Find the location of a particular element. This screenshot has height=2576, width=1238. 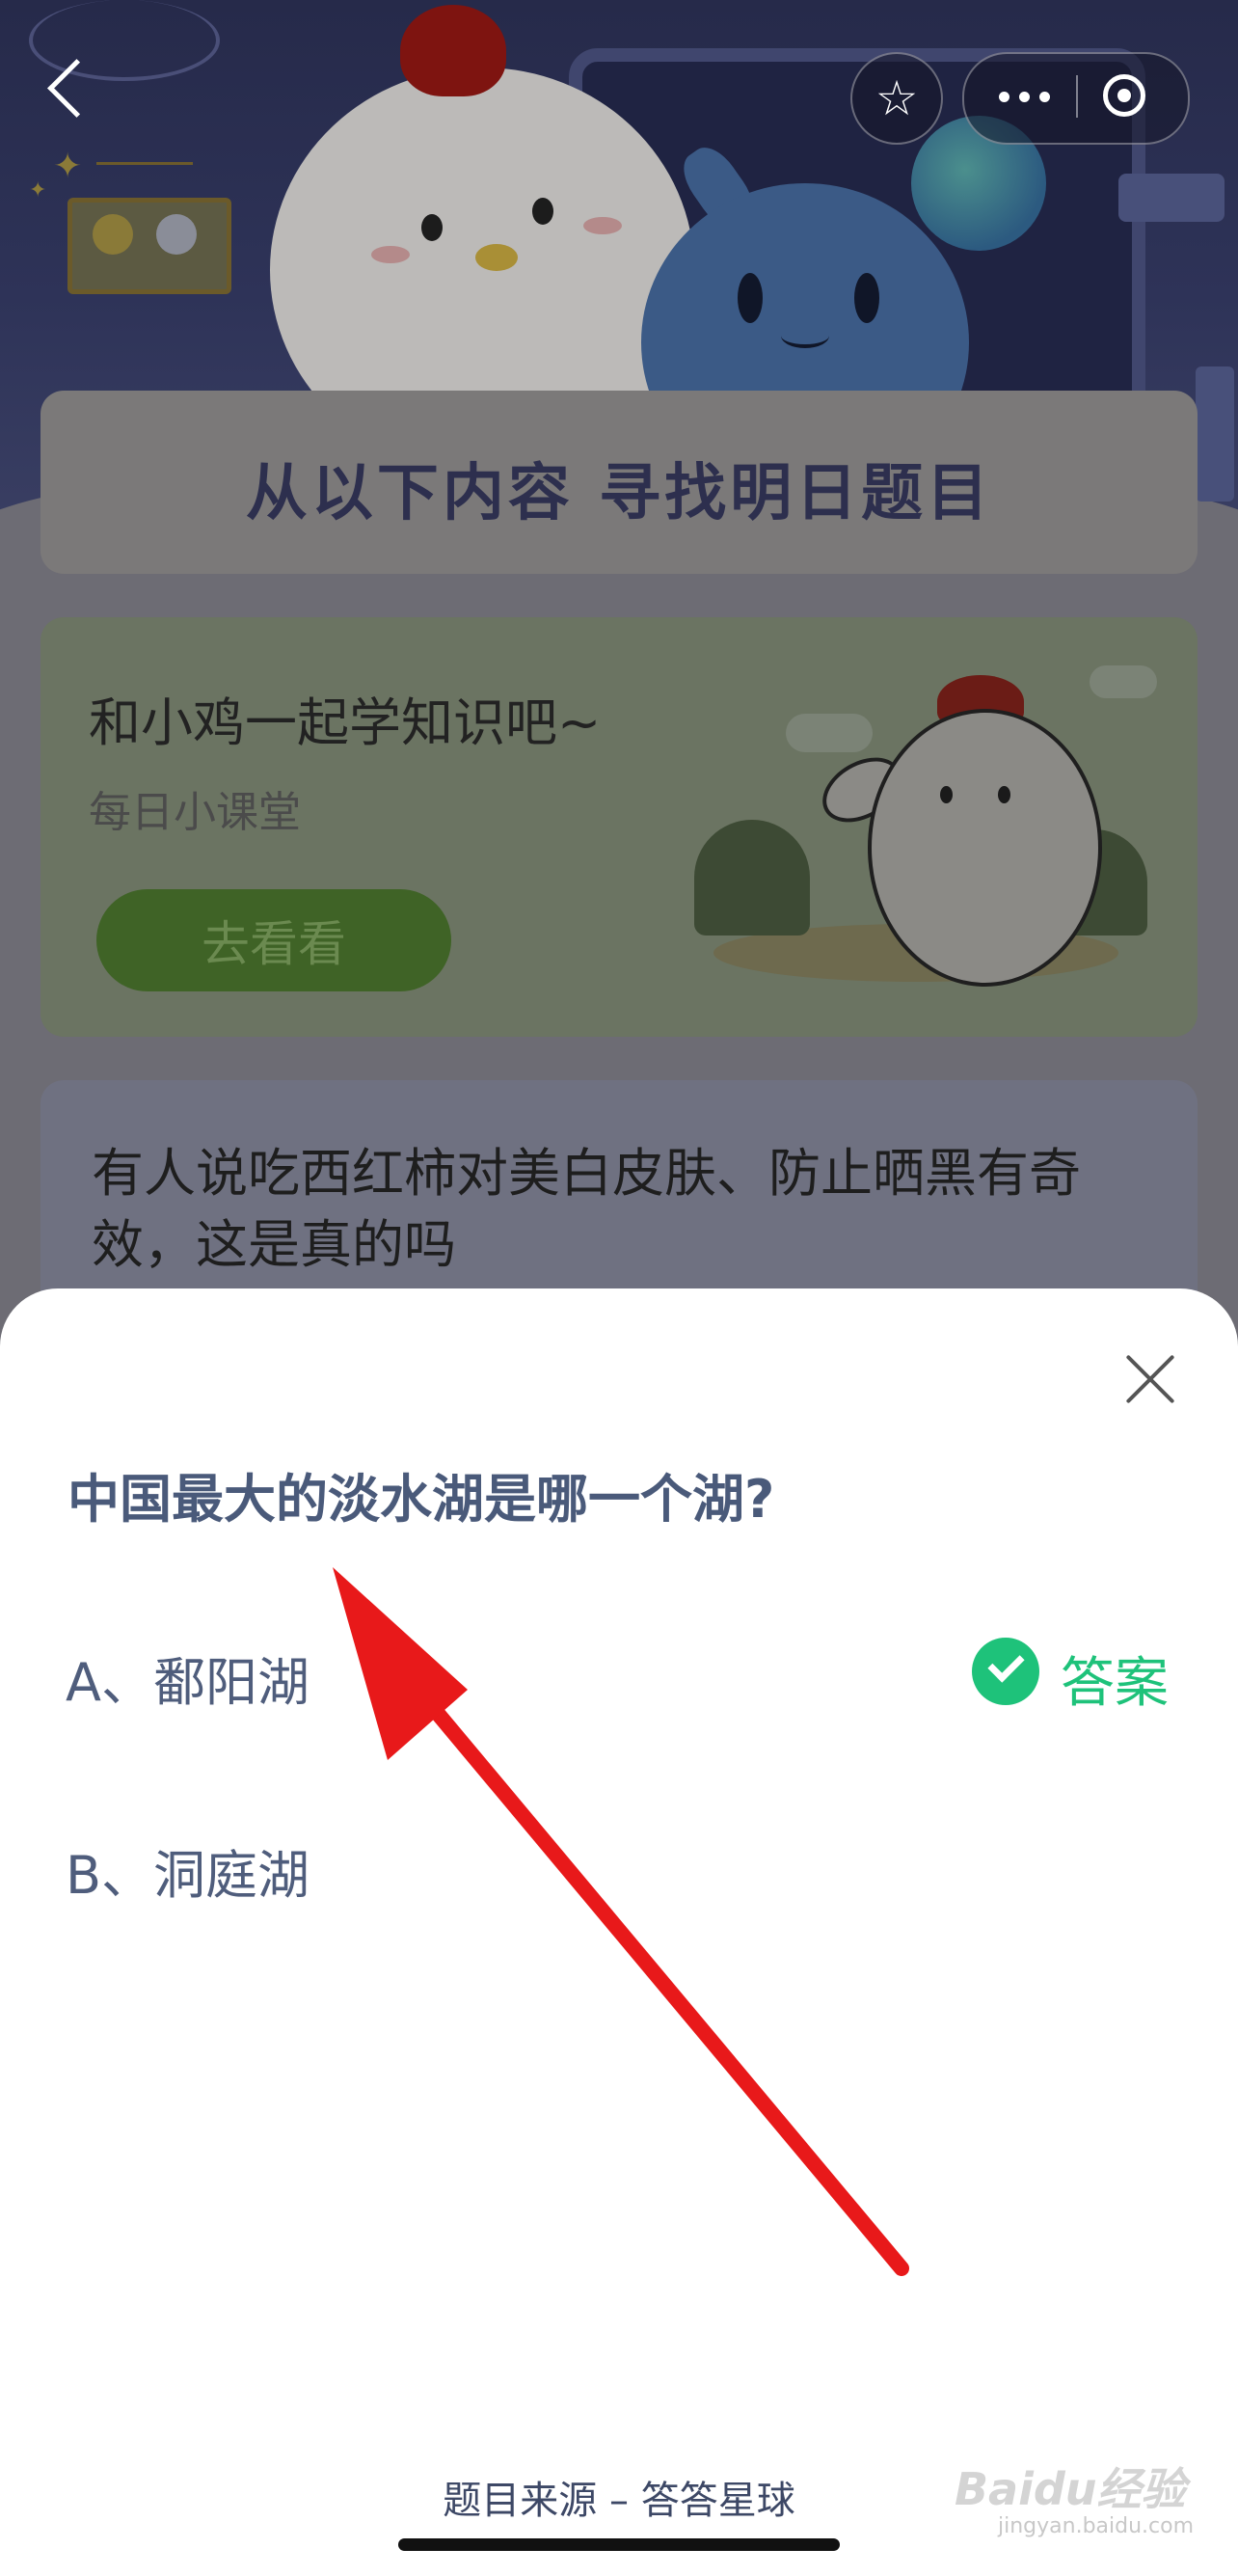

close-icon is located at coordinates (1150, 1379).